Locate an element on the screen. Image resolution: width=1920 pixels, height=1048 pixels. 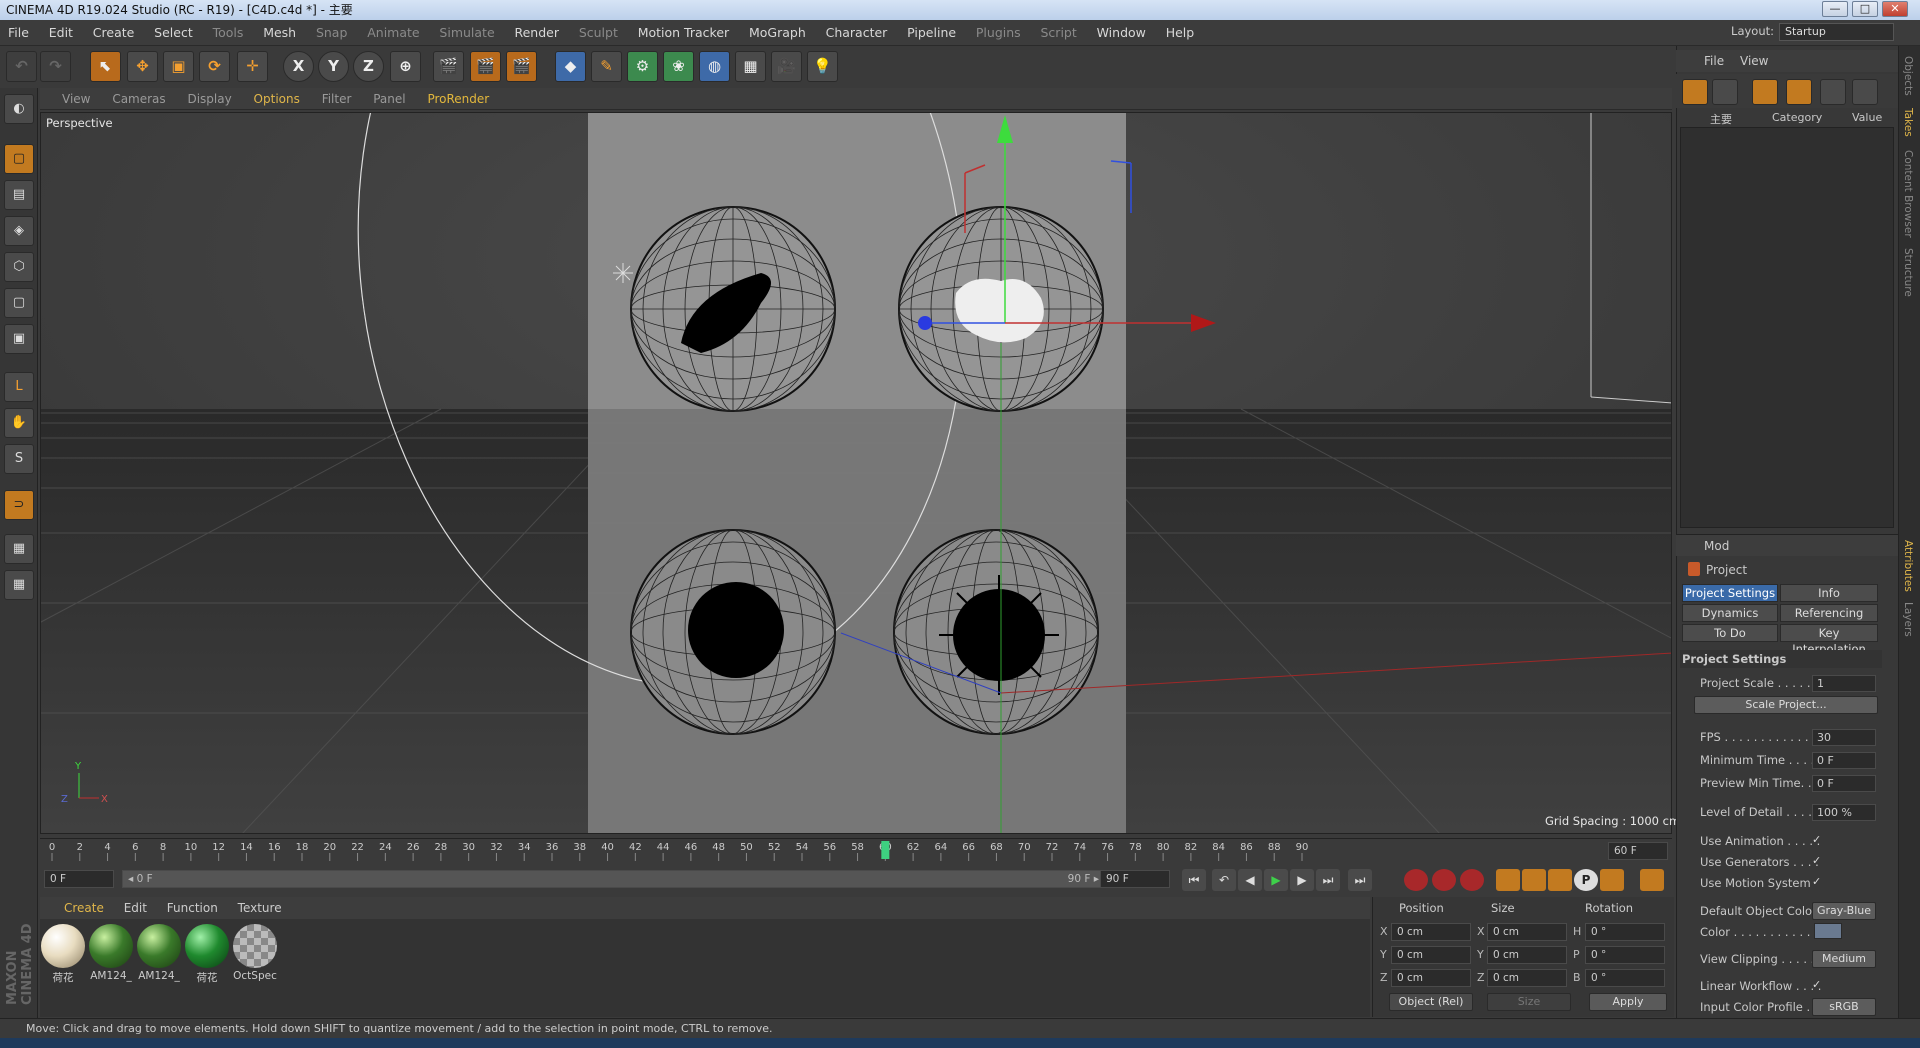
record-scale-icon is located at coordinates (1534, 880).